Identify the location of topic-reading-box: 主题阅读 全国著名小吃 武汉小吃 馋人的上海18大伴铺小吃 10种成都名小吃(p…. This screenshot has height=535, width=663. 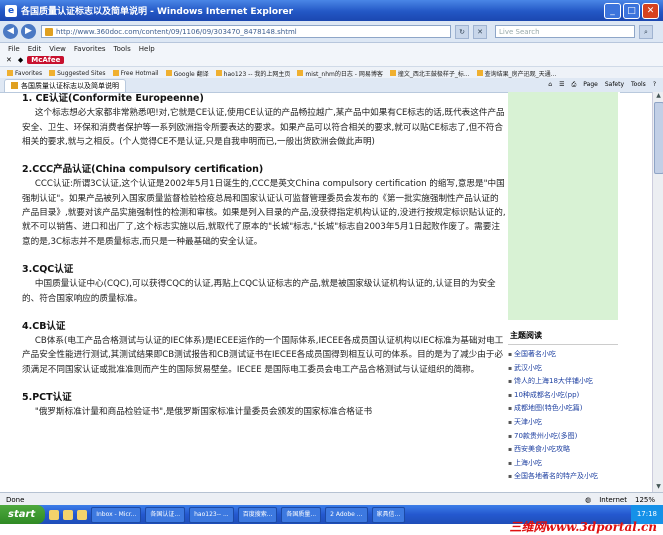
(563, 410).